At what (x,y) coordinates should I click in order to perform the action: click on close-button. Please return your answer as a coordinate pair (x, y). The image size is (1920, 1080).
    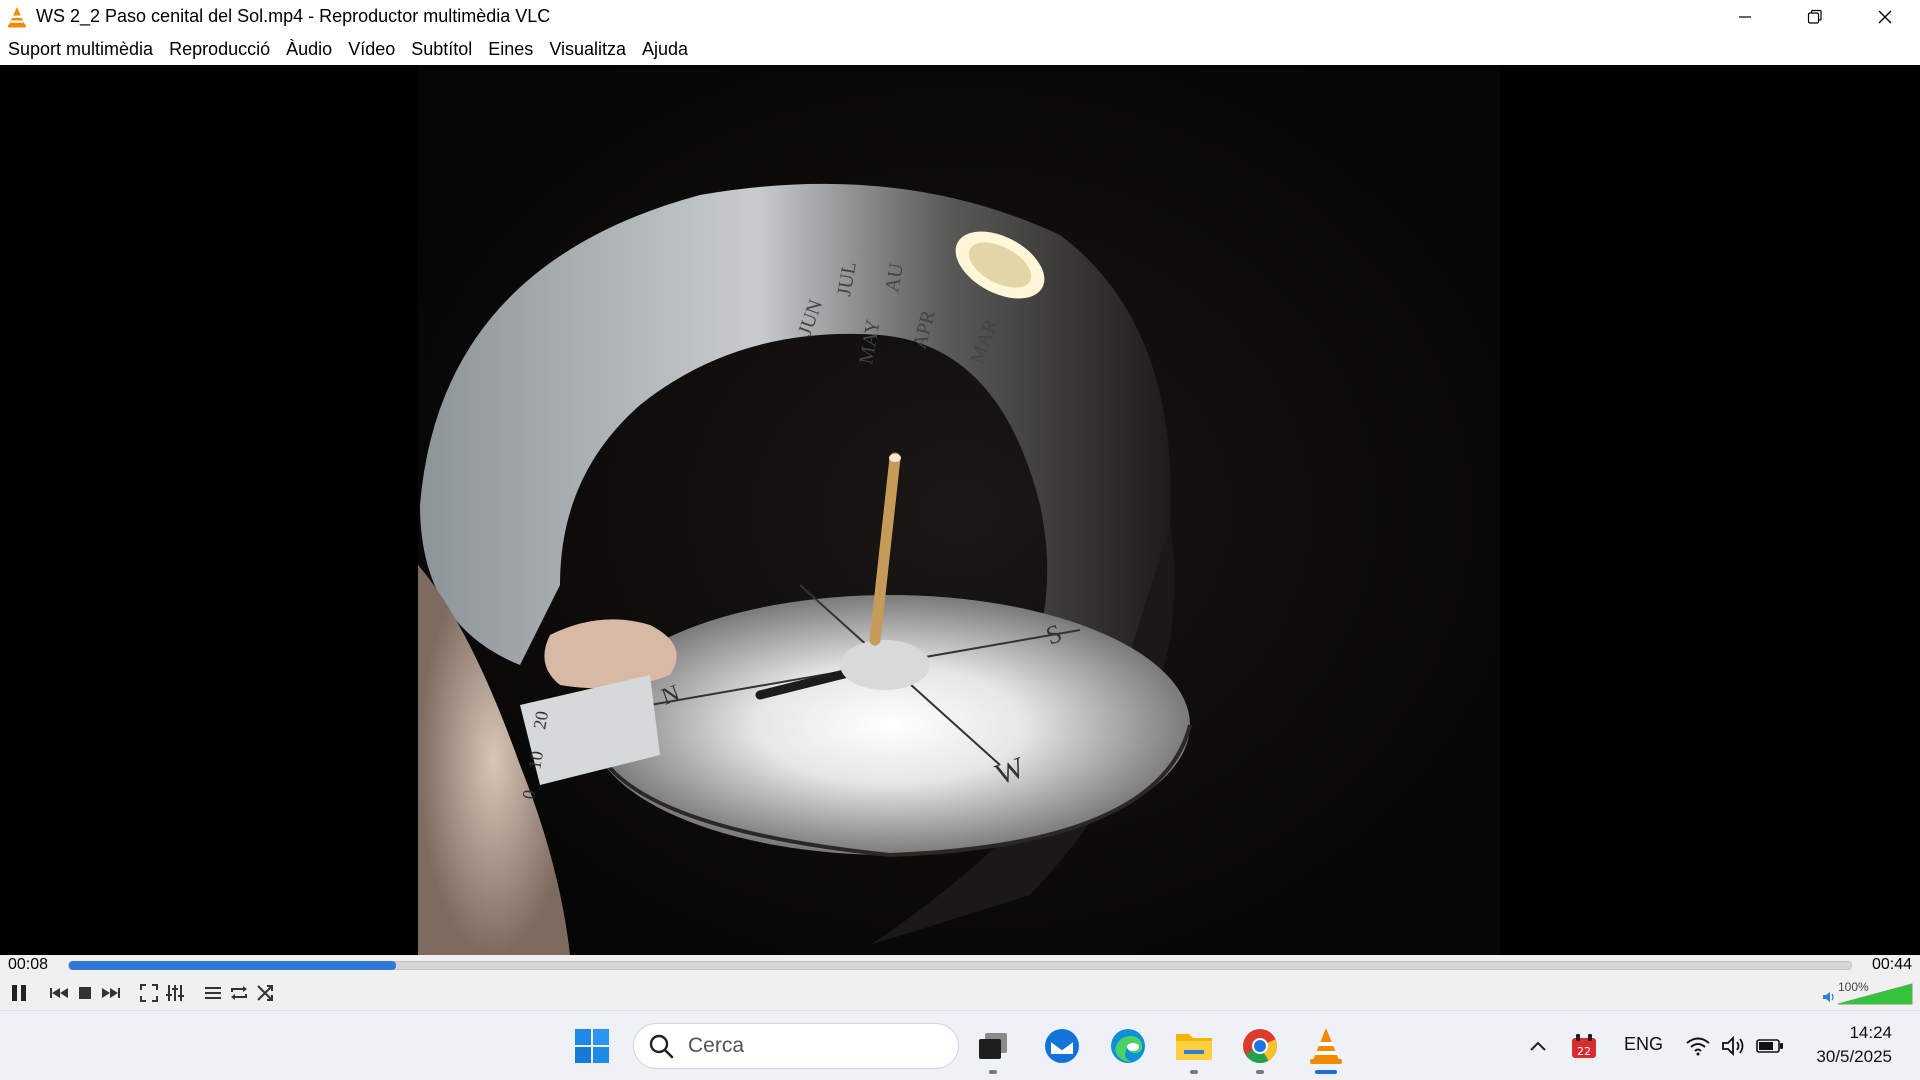
    Looking at the image, I should click on (1885, 16).